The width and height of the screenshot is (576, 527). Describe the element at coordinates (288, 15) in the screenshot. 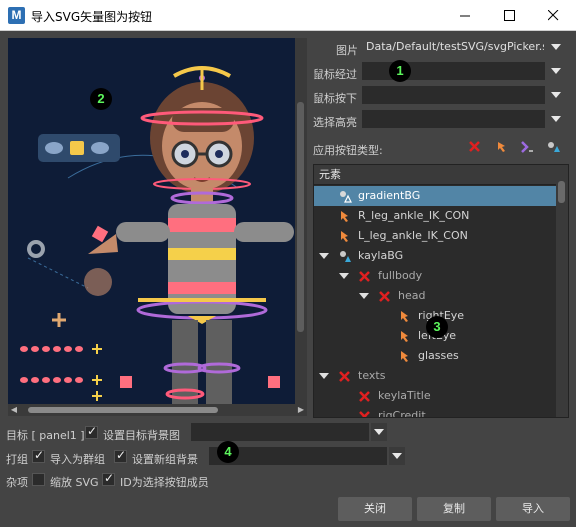

I see `title-bar: M 导入SVG矢量图为按钮` at that location.